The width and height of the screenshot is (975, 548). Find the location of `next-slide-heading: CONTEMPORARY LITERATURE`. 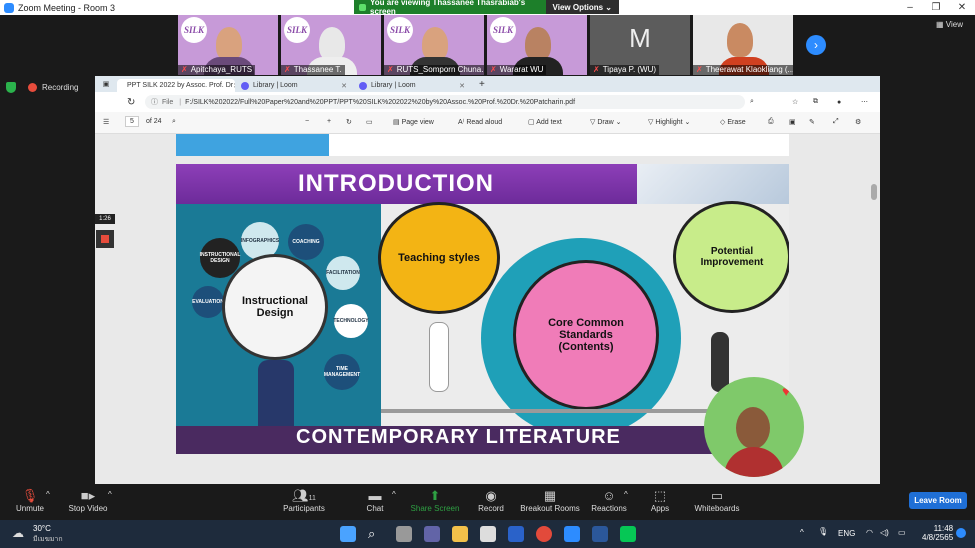

next-slide-heading: CONTEMPORARY LITERATURE is located at coordinates (482, 440).